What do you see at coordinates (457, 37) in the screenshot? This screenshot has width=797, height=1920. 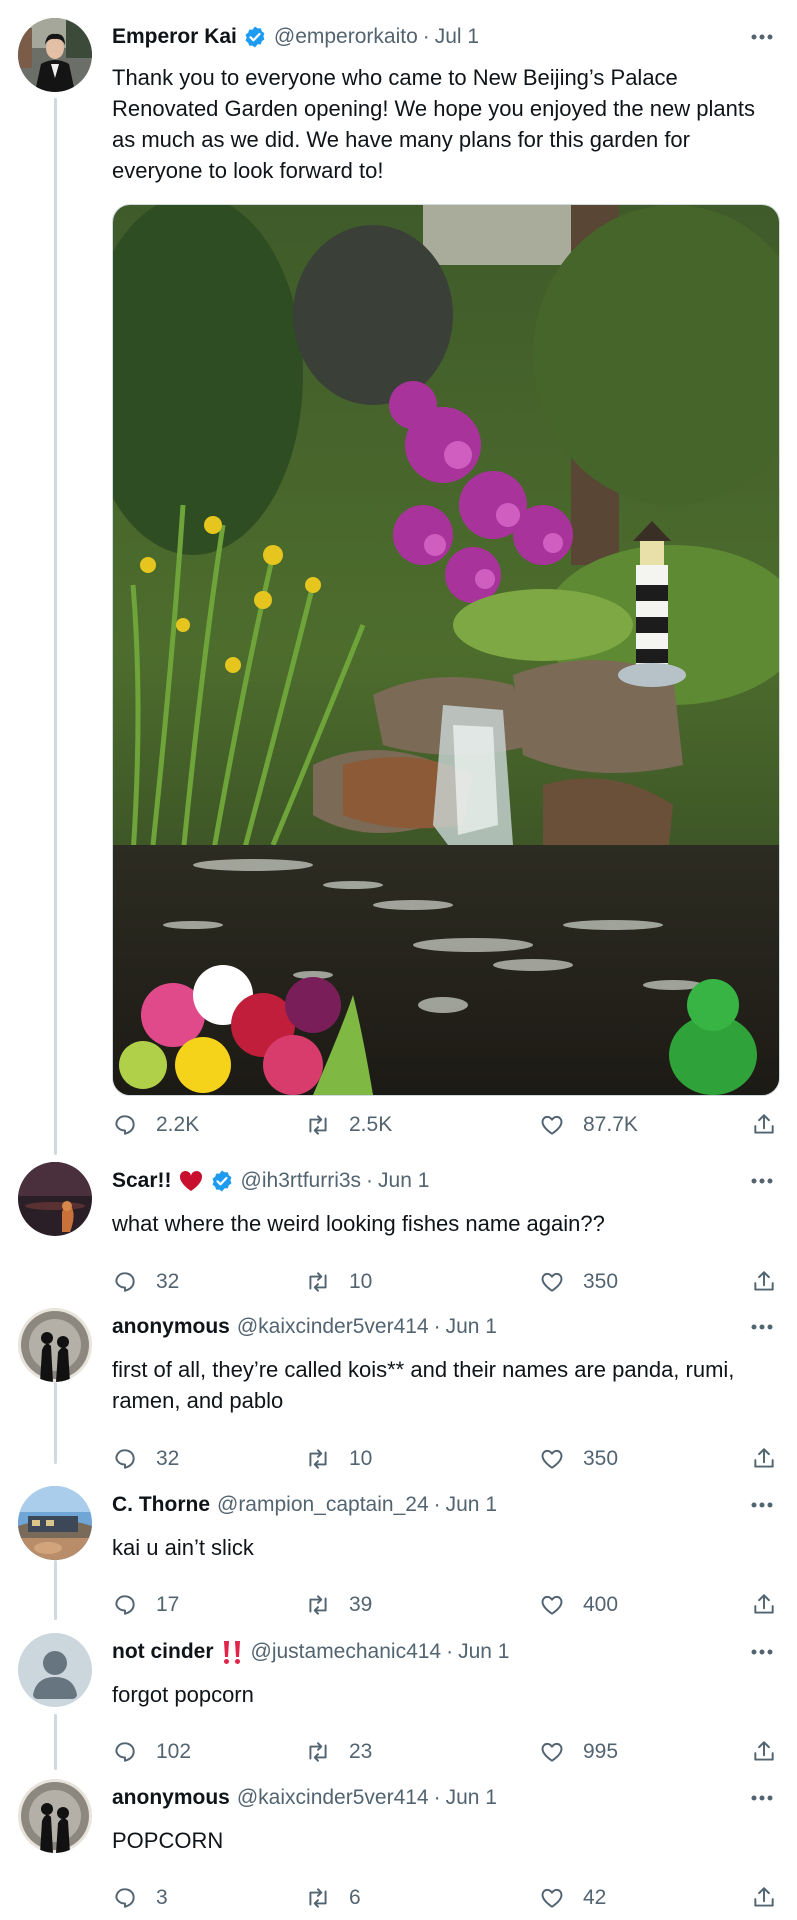 I see `tweet-date: Jul 1` at bounding box center [457, 37].